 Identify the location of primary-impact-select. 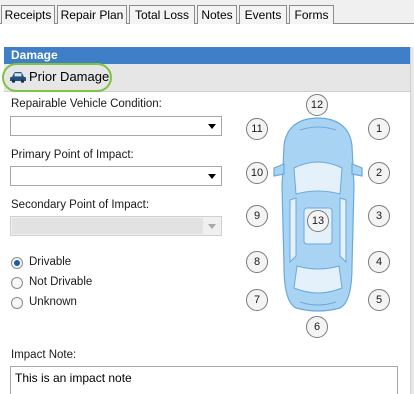
(116, 176).